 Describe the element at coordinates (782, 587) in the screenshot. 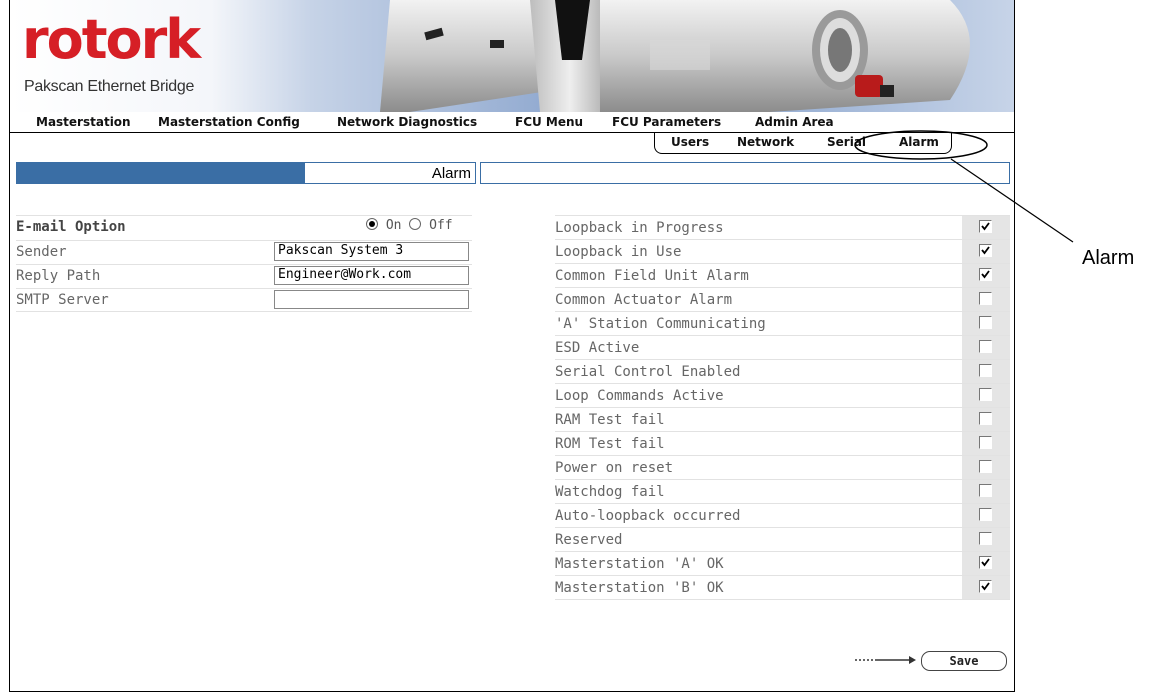

I see `alarm-row: Masterstation 'B' OK` at that location.